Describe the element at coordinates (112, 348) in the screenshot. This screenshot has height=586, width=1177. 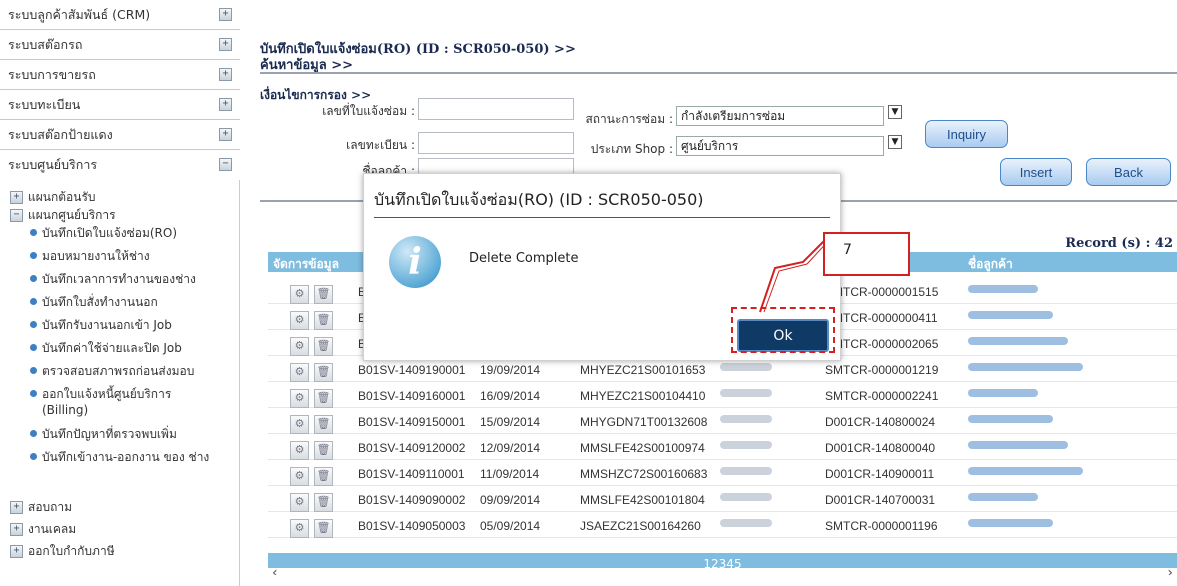
I see `link-label: บันทึกค่าใช้จ่ายและปิด Job` at that location.